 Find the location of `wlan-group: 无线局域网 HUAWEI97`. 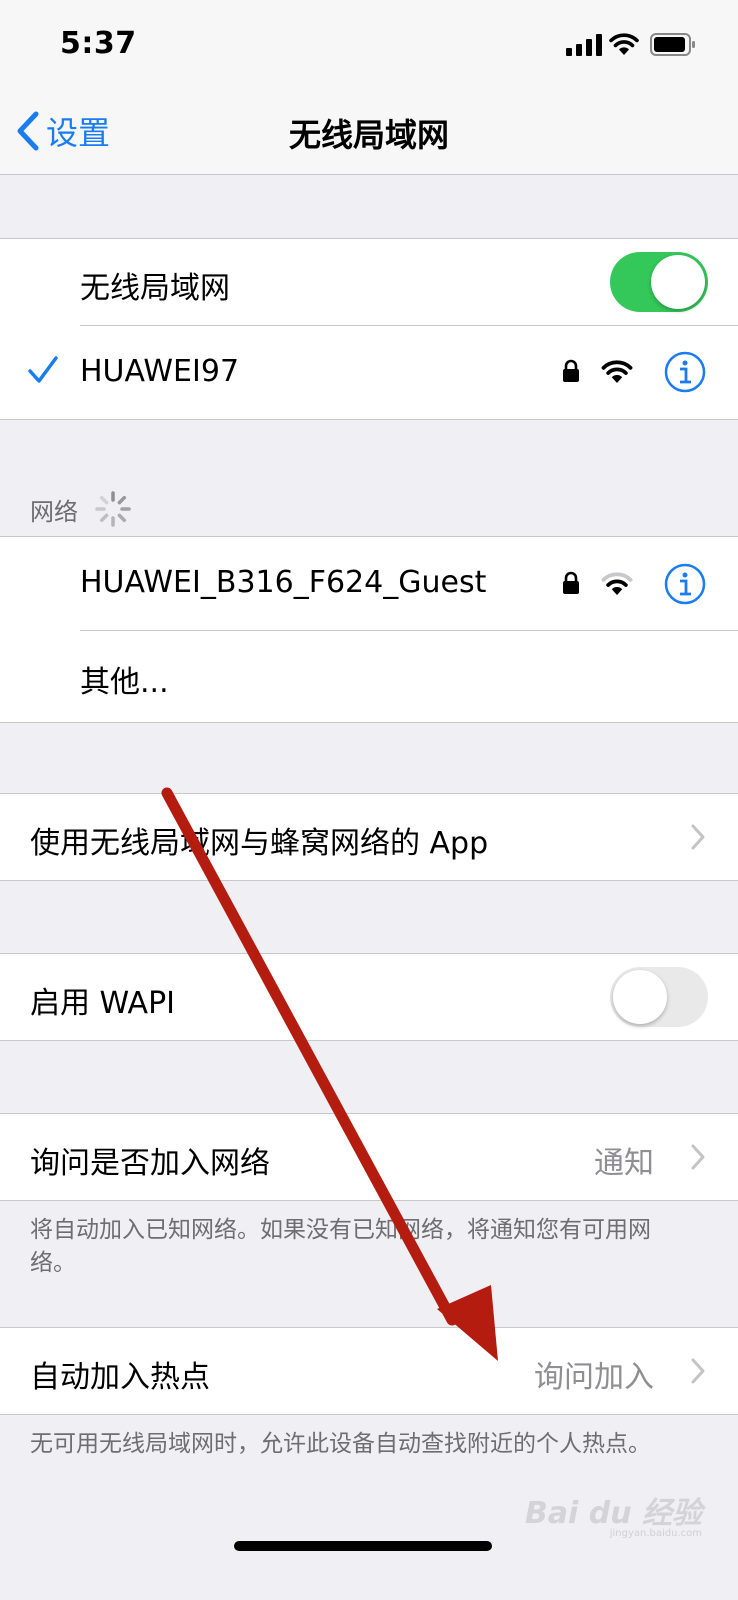

wlan-group: 无线局域网 HUAWEI97 is located at coordinates (369, 329).